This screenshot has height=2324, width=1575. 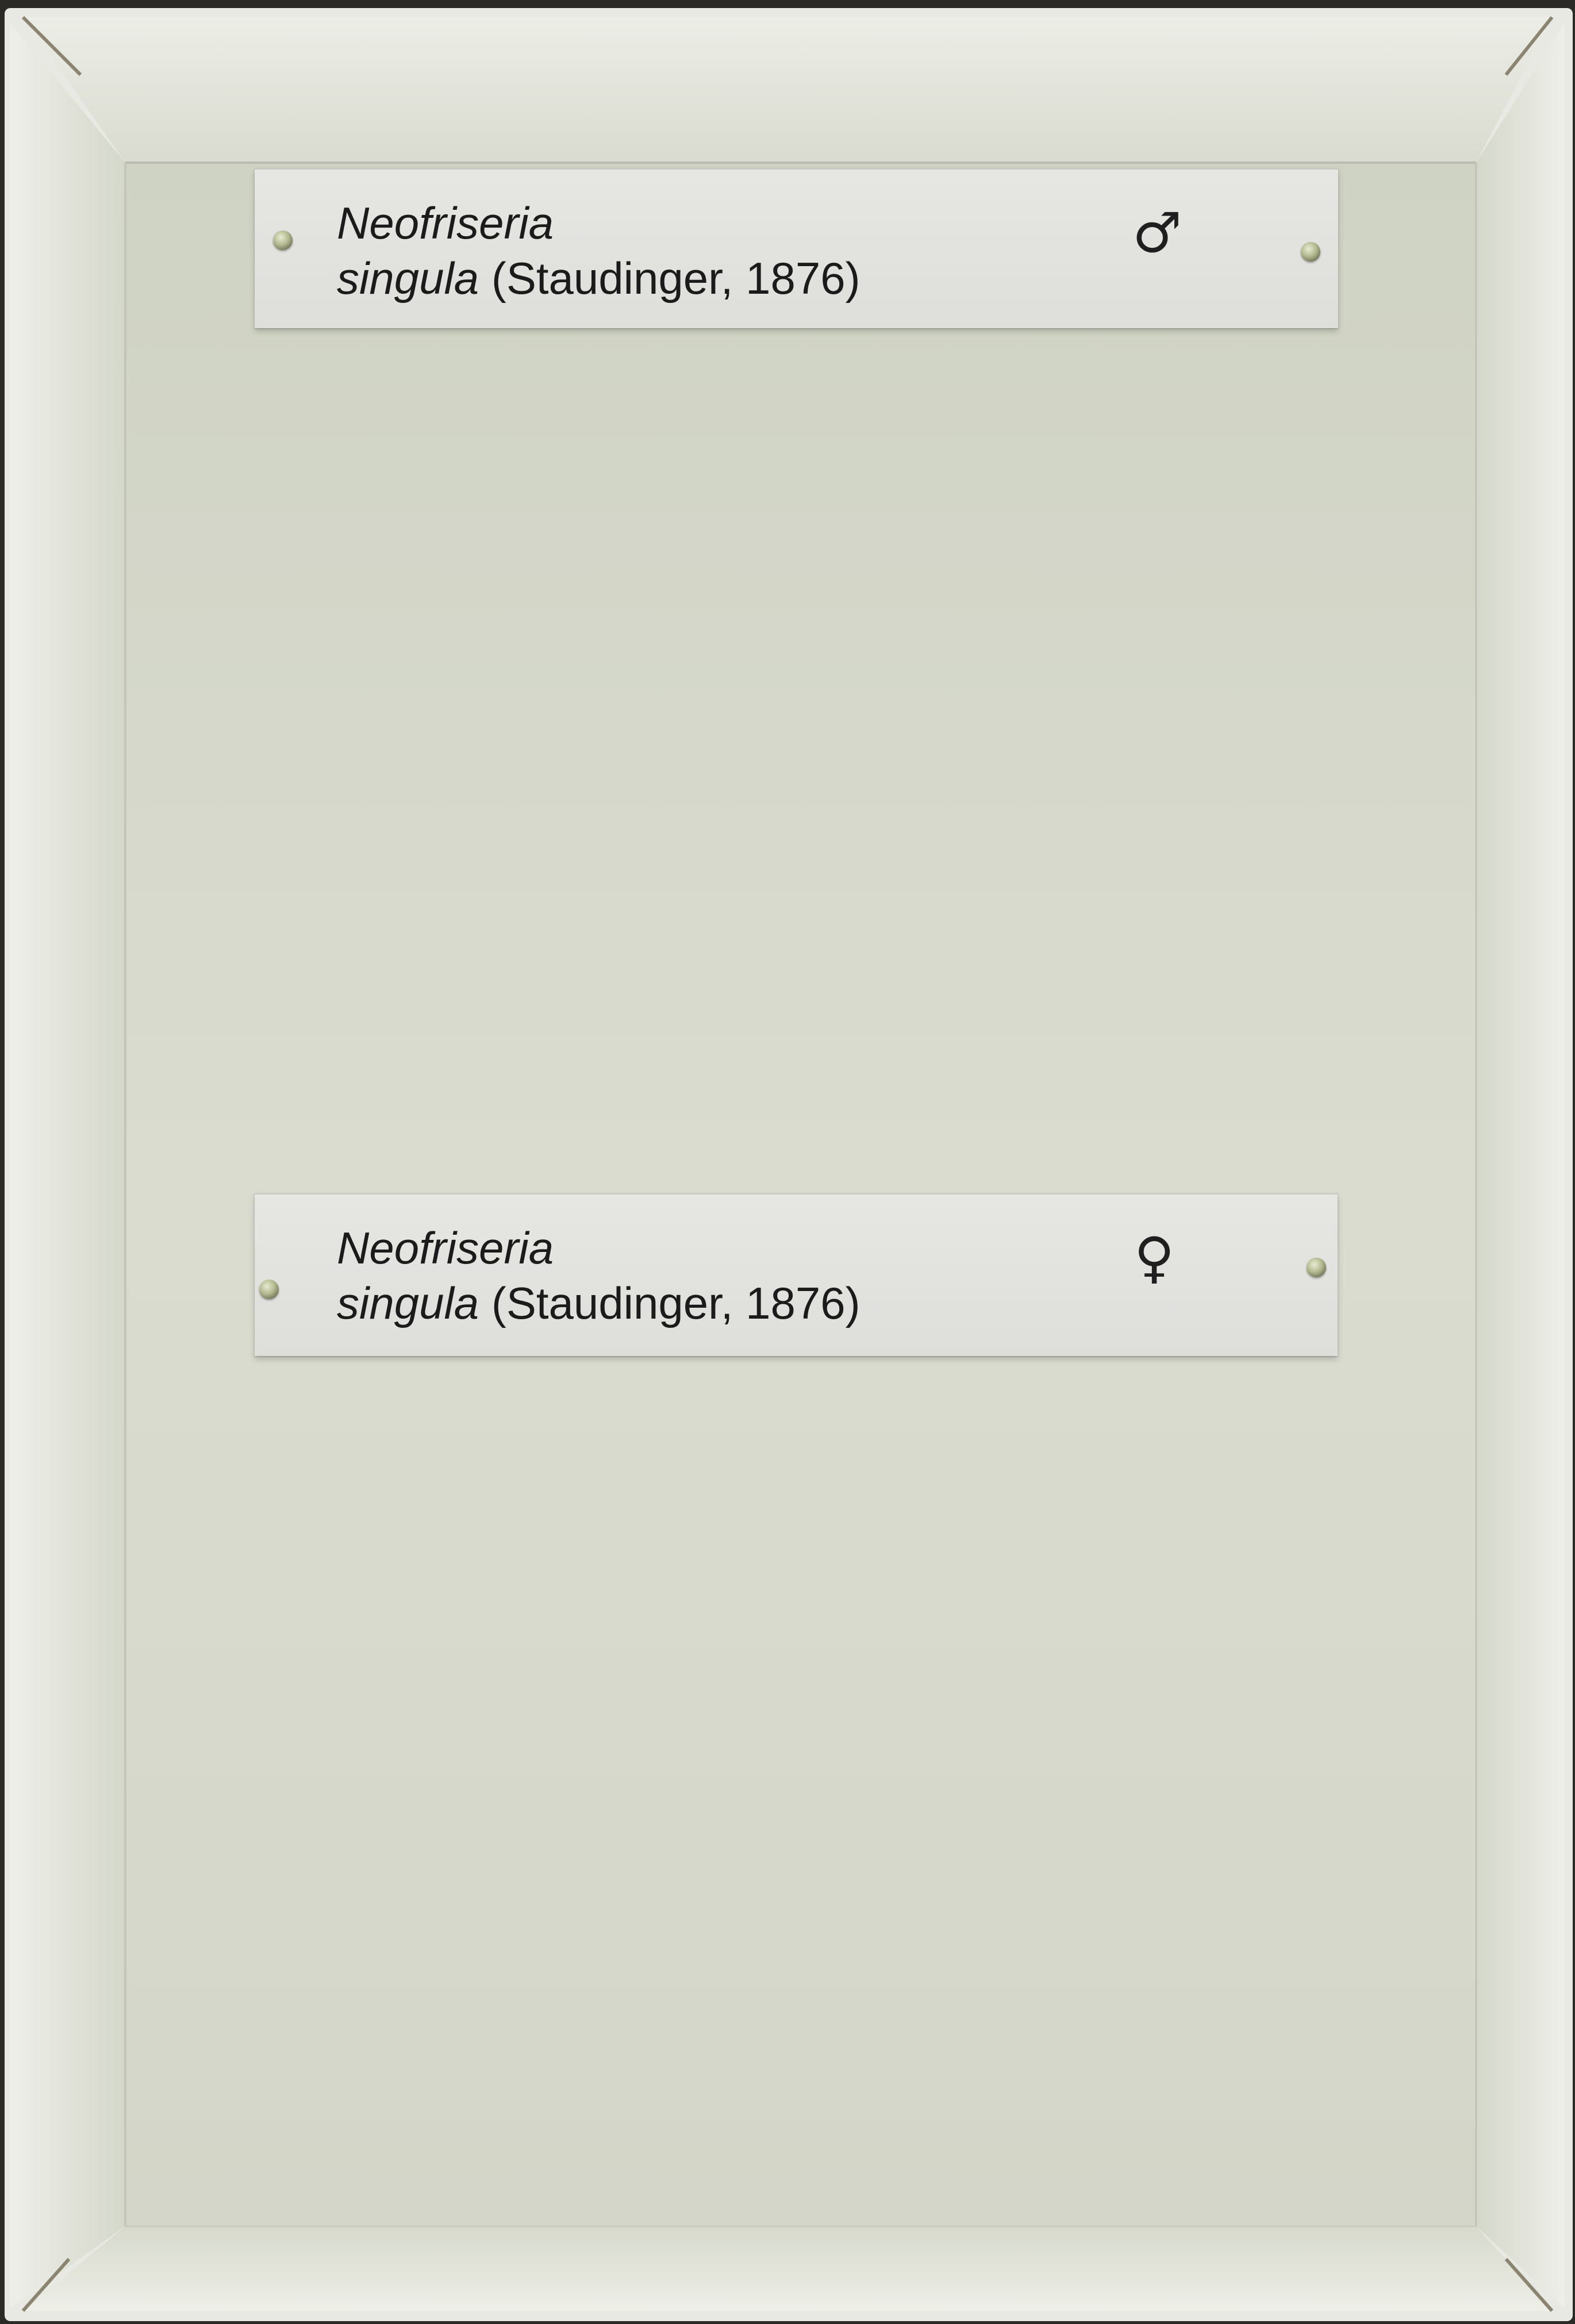 What do you see at coordinates (787, 90) in the screenshot?
I see `tray-wall-top` at bounding box center [787, 90].